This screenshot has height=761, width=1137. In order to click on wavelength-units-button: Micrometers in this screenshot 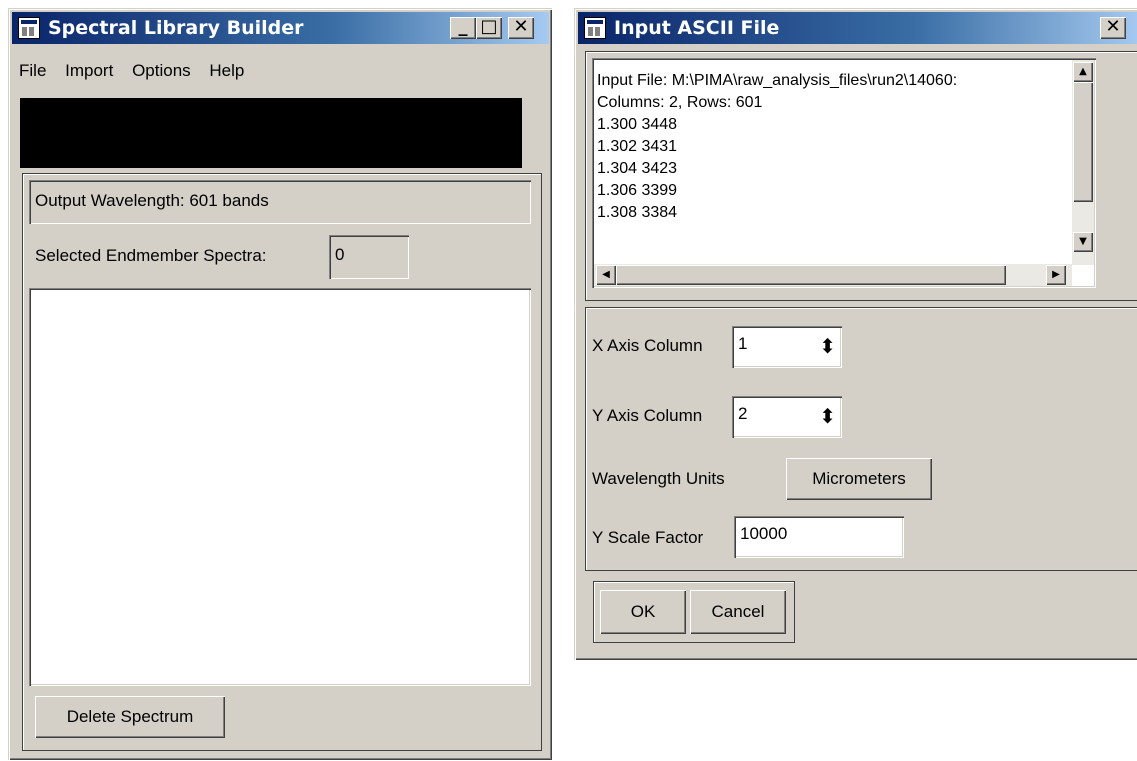, I will do `click(859, 479)`.